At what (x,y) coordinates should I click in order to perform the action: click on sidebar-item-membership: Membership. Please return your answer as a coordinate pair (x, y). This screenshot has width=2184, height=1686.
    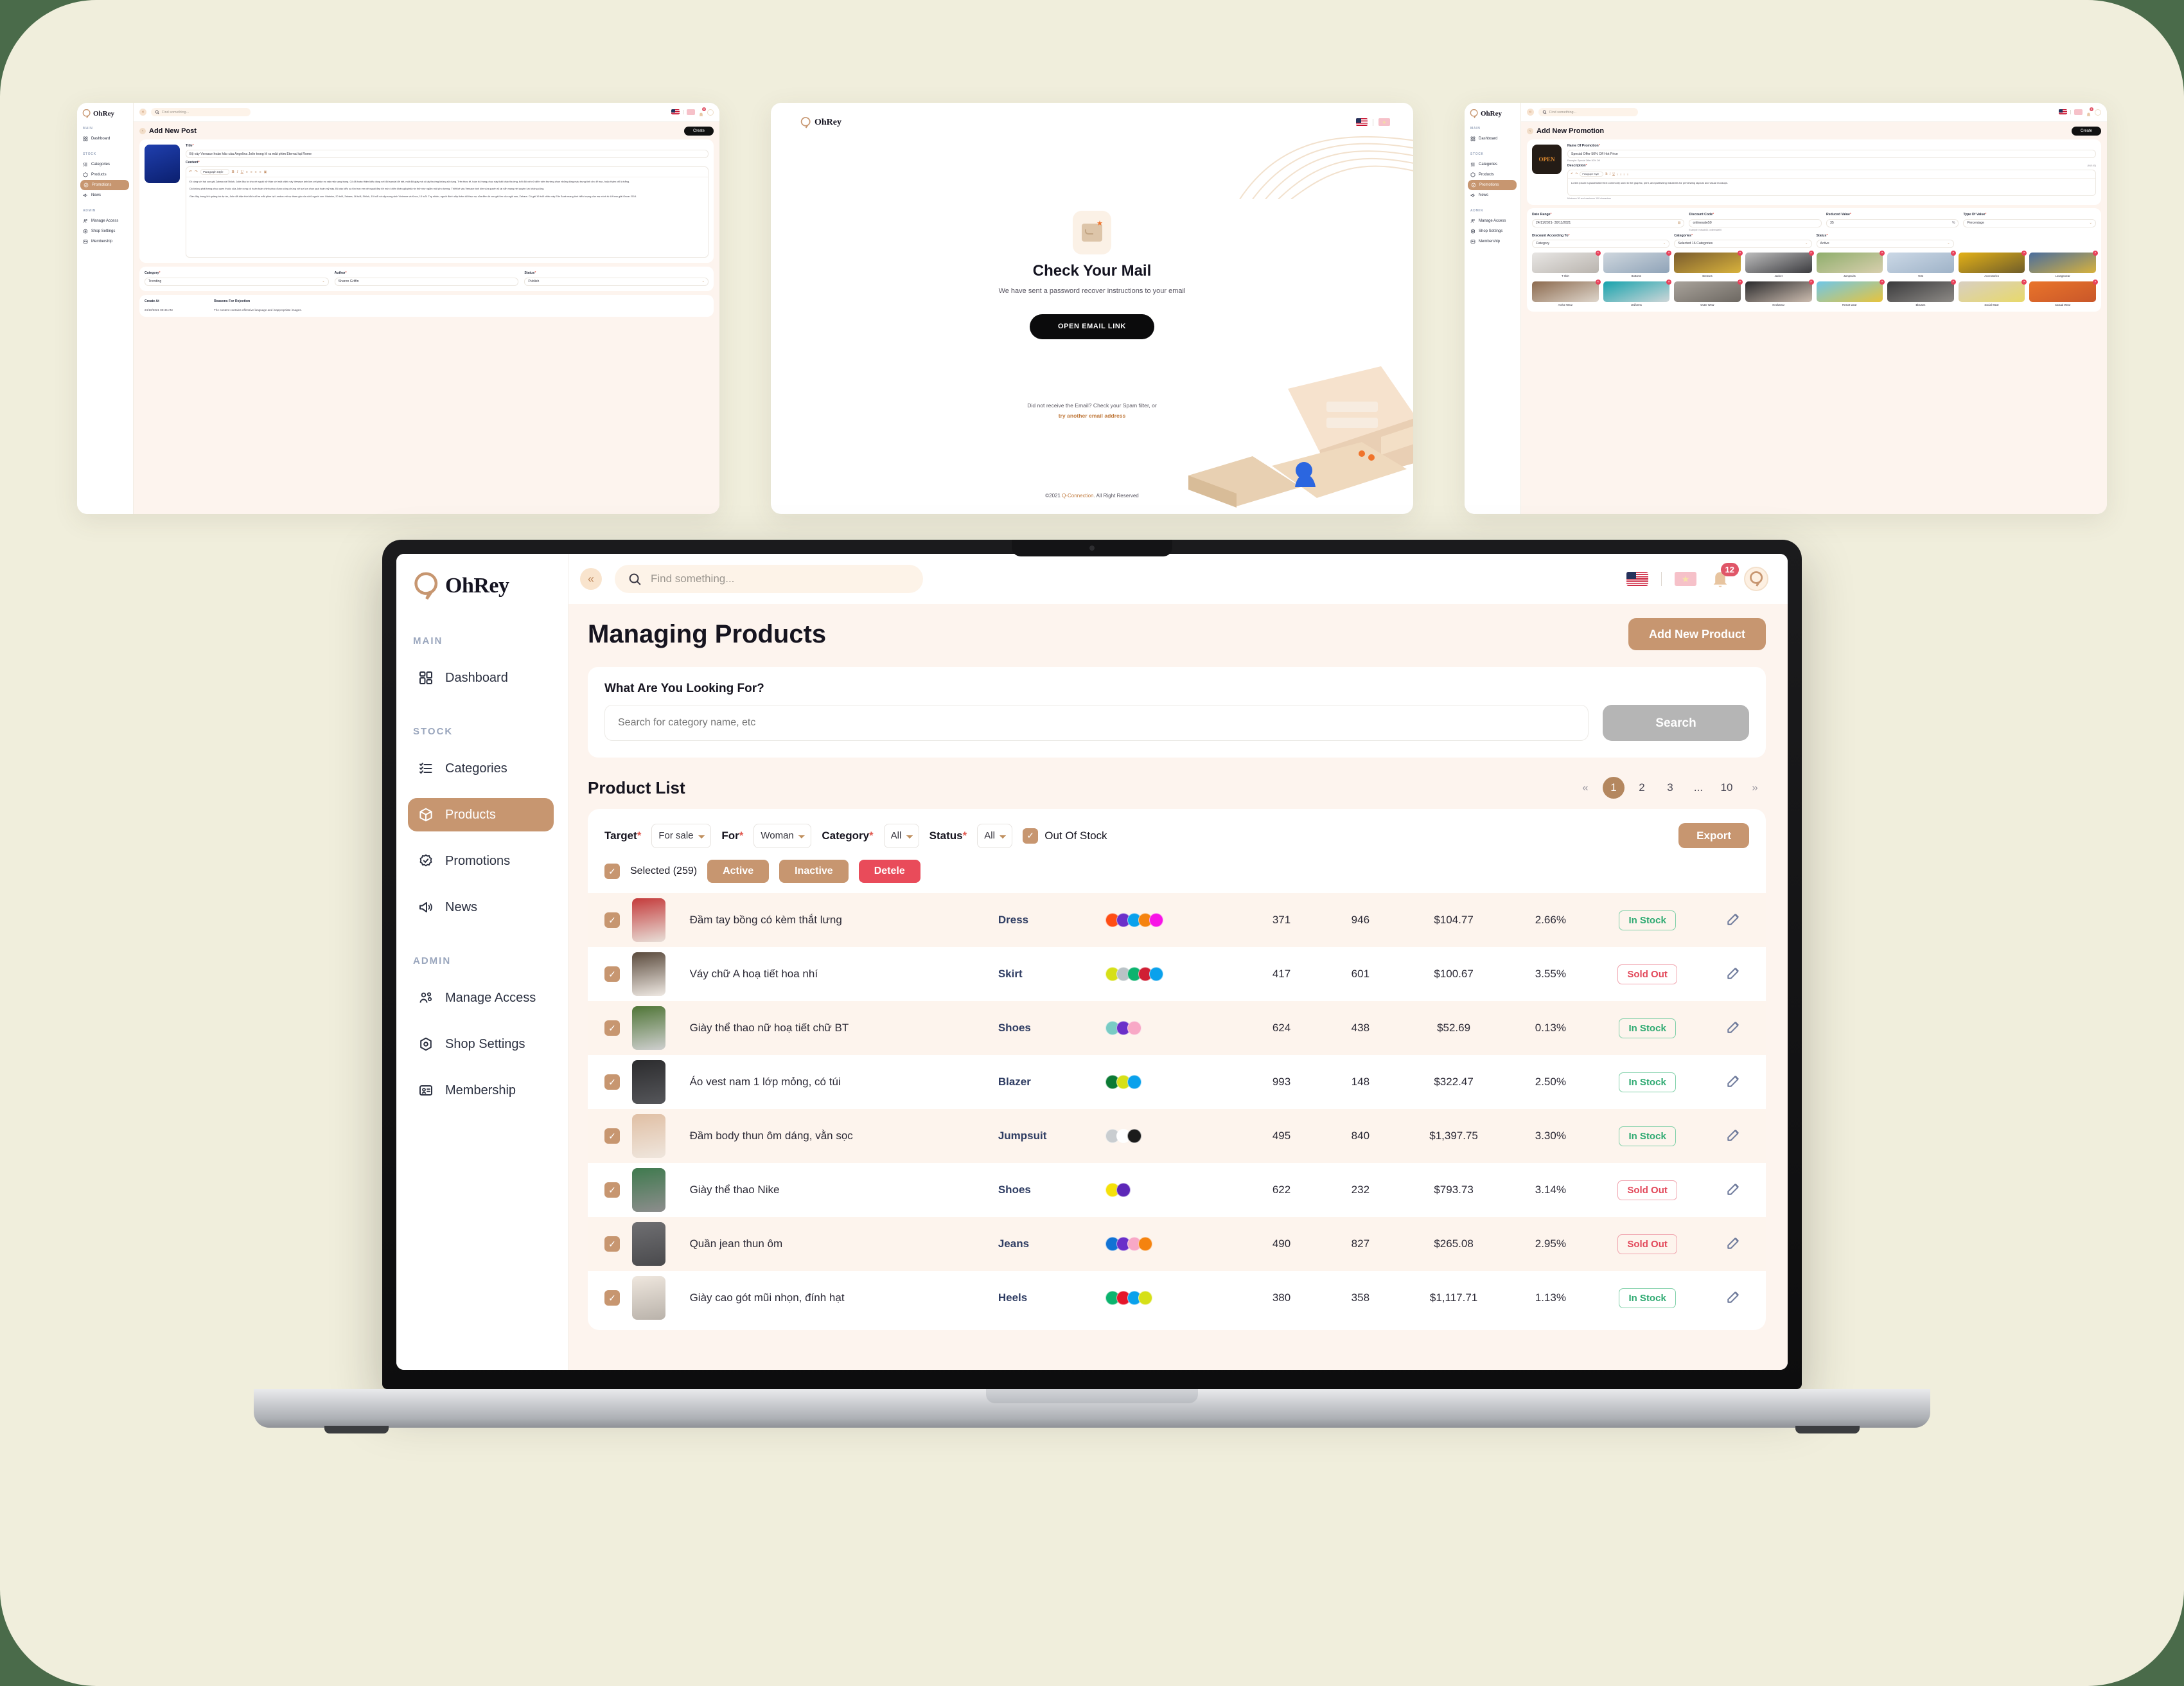
    Looking at the image, I should click on (481, 1090).